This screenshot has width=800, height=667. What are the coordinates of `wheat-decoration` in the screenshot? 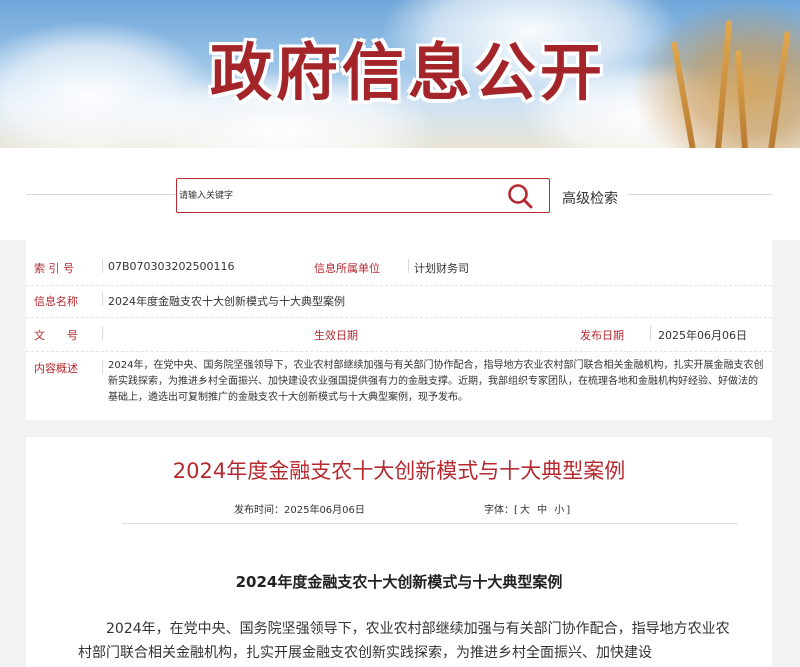 It's located at (715, 74).